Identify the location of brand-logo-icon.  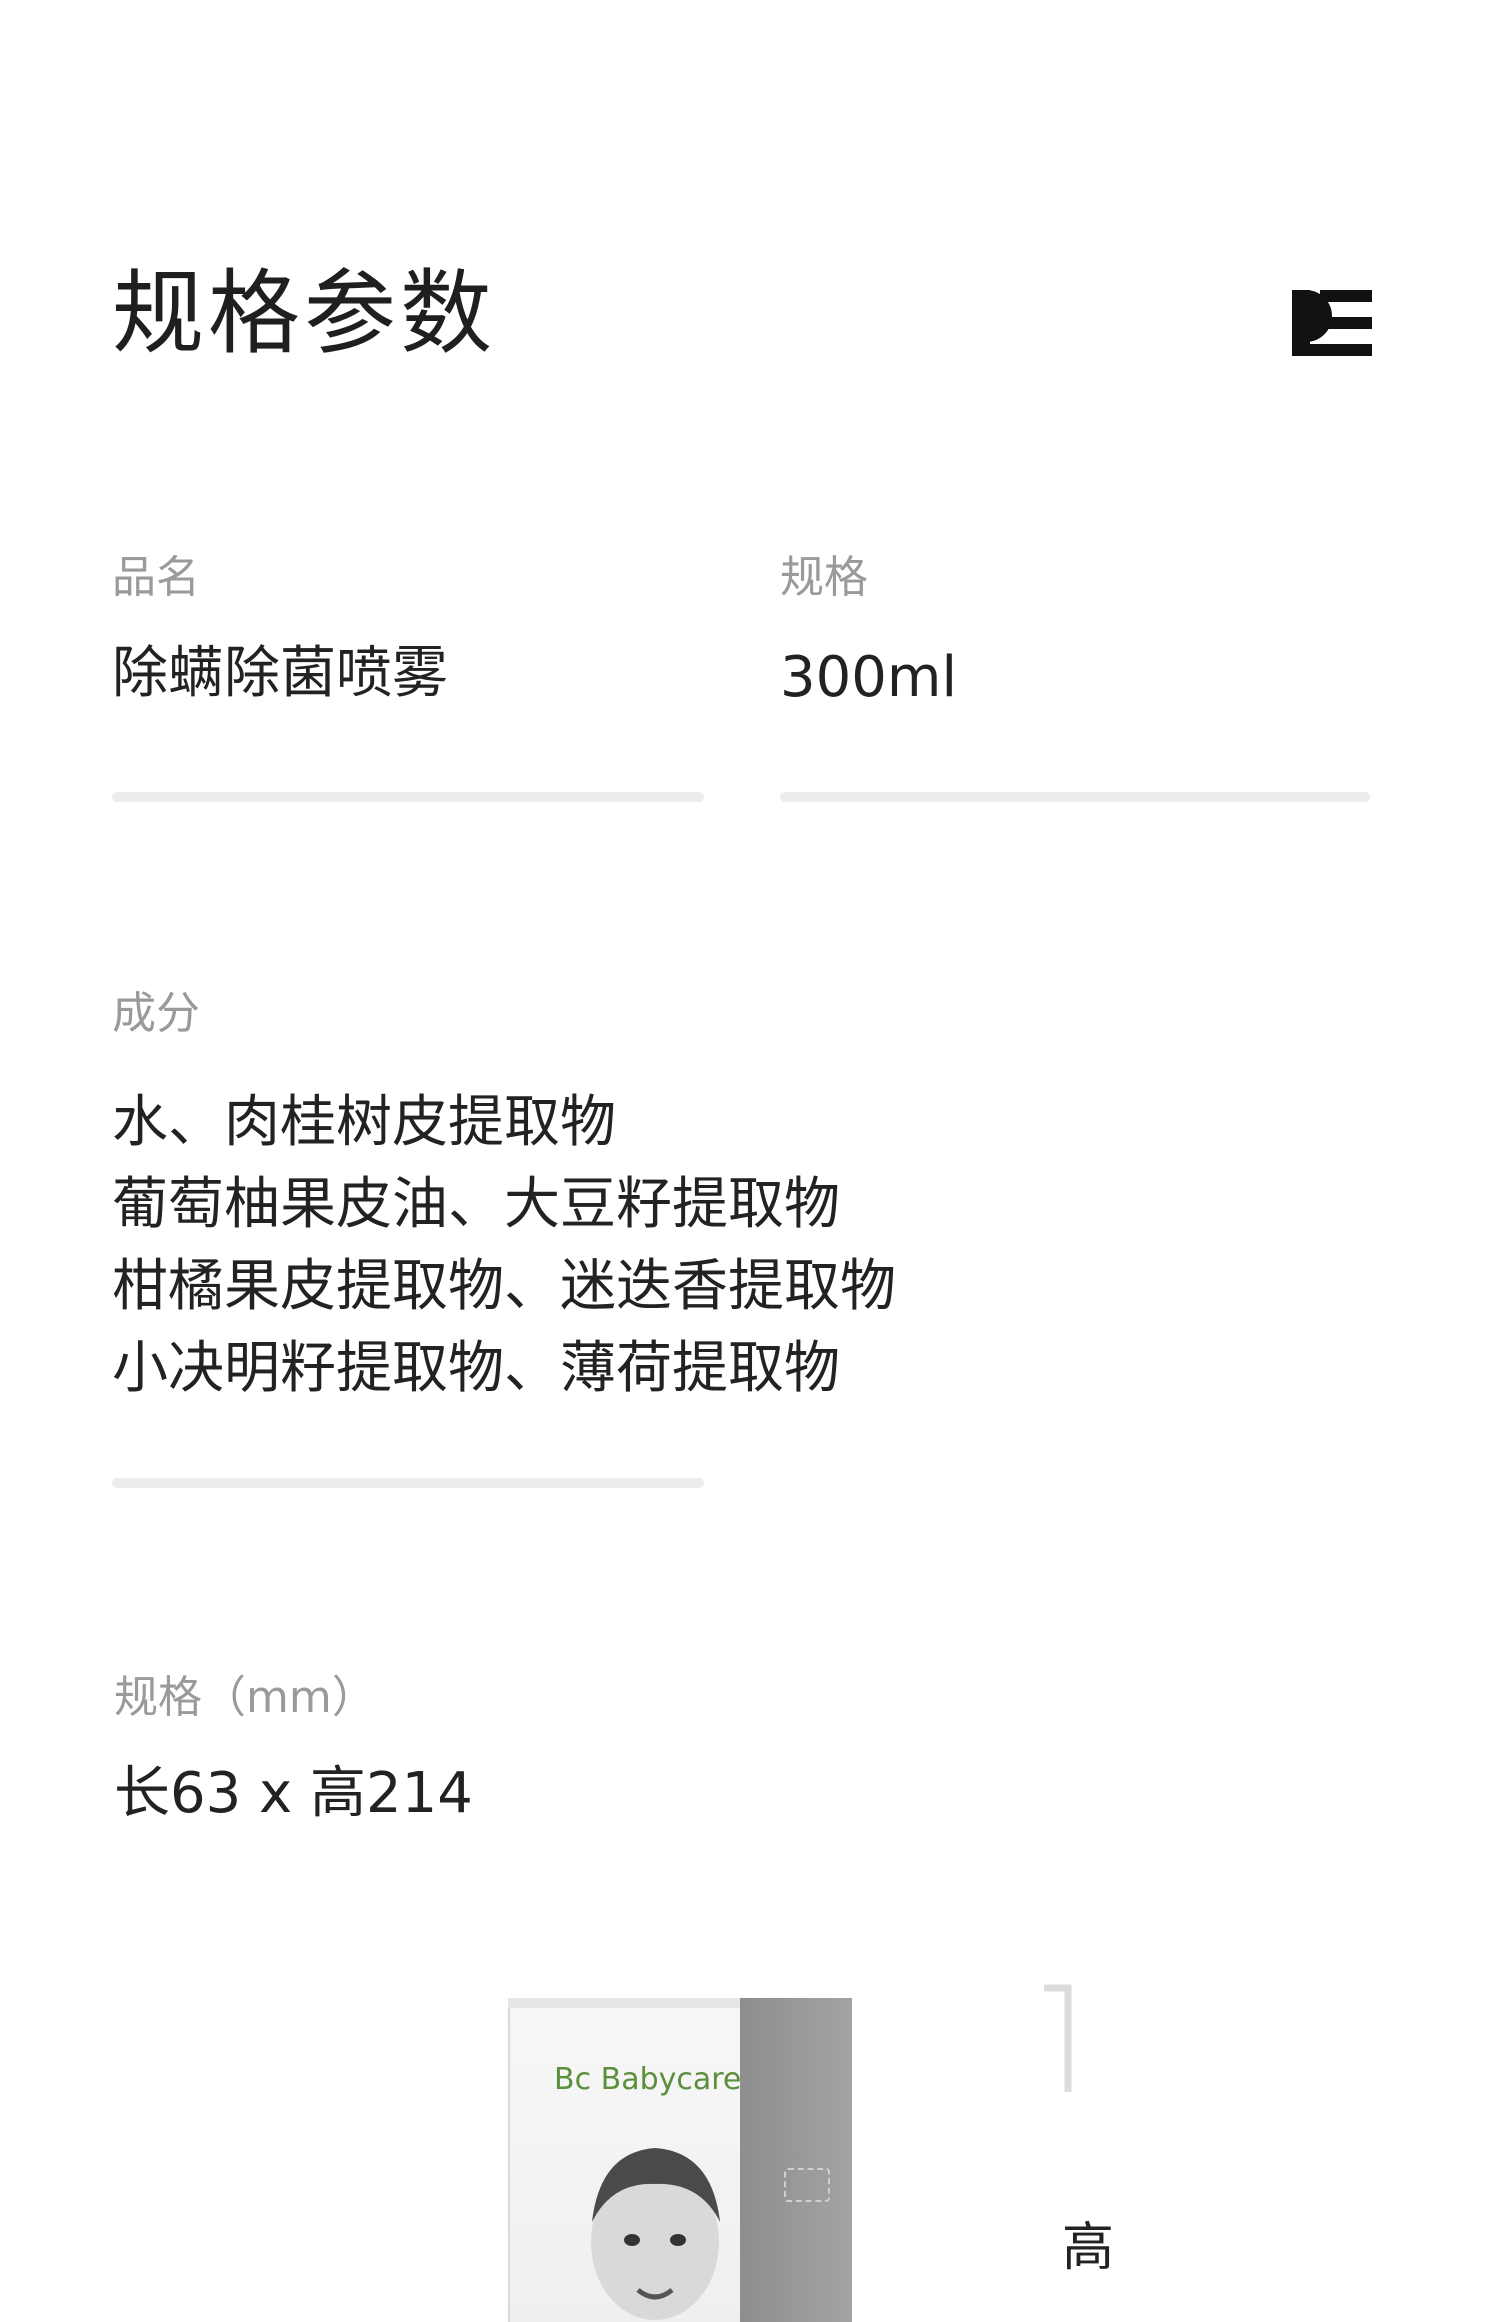
(1332, 323).